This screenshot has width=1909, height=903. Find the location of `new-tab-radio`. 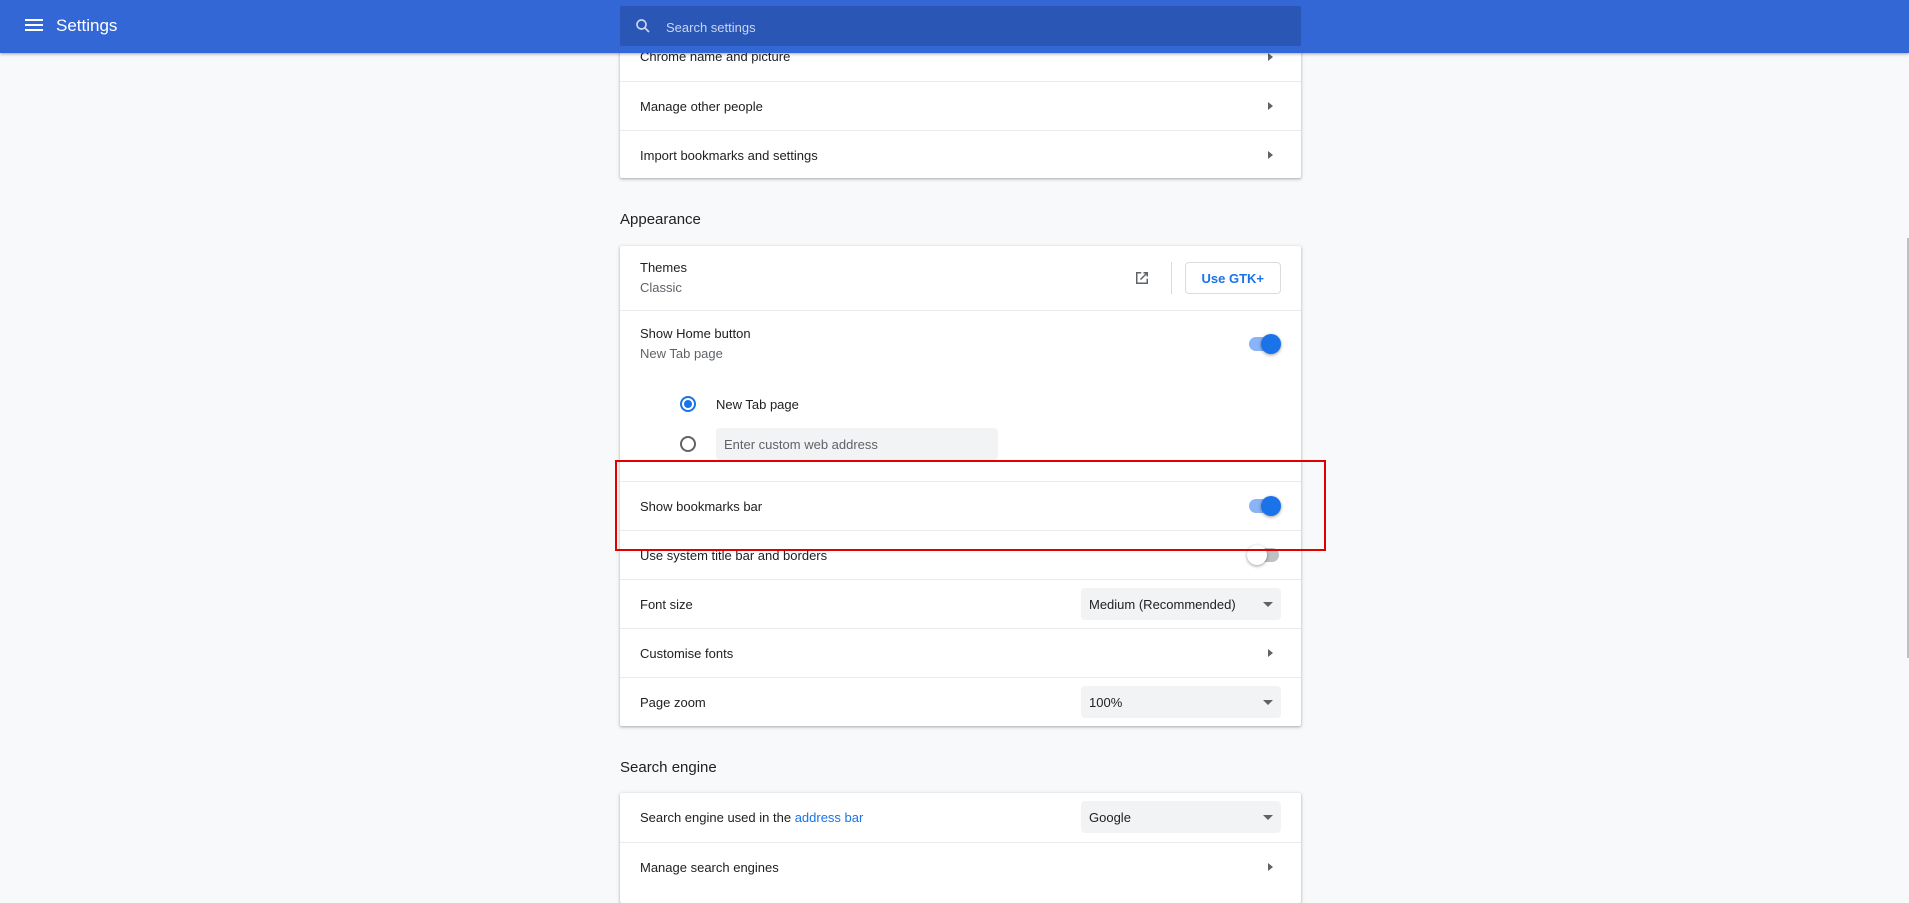

new-tab-radio is located at coordinates (688, 404).